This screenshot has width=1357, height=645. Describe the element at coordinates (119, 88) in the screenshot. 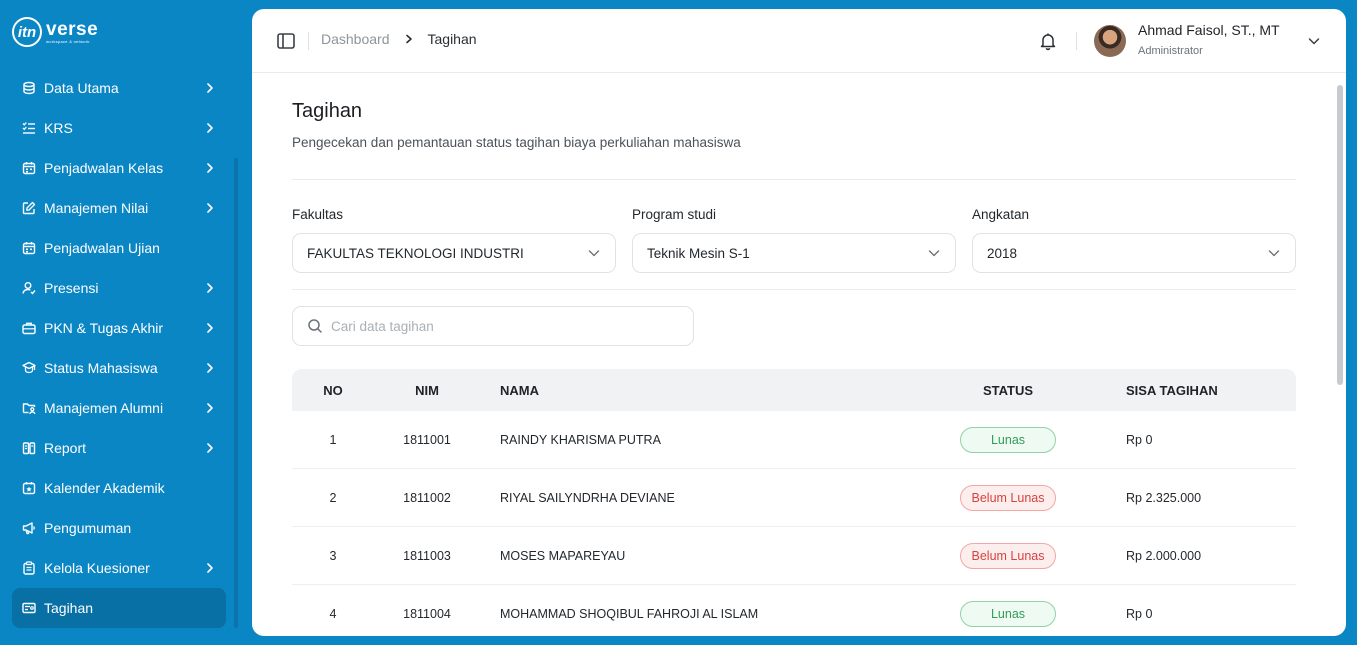

I see `sidebar-item-data-utama: Data Utama` at that location.